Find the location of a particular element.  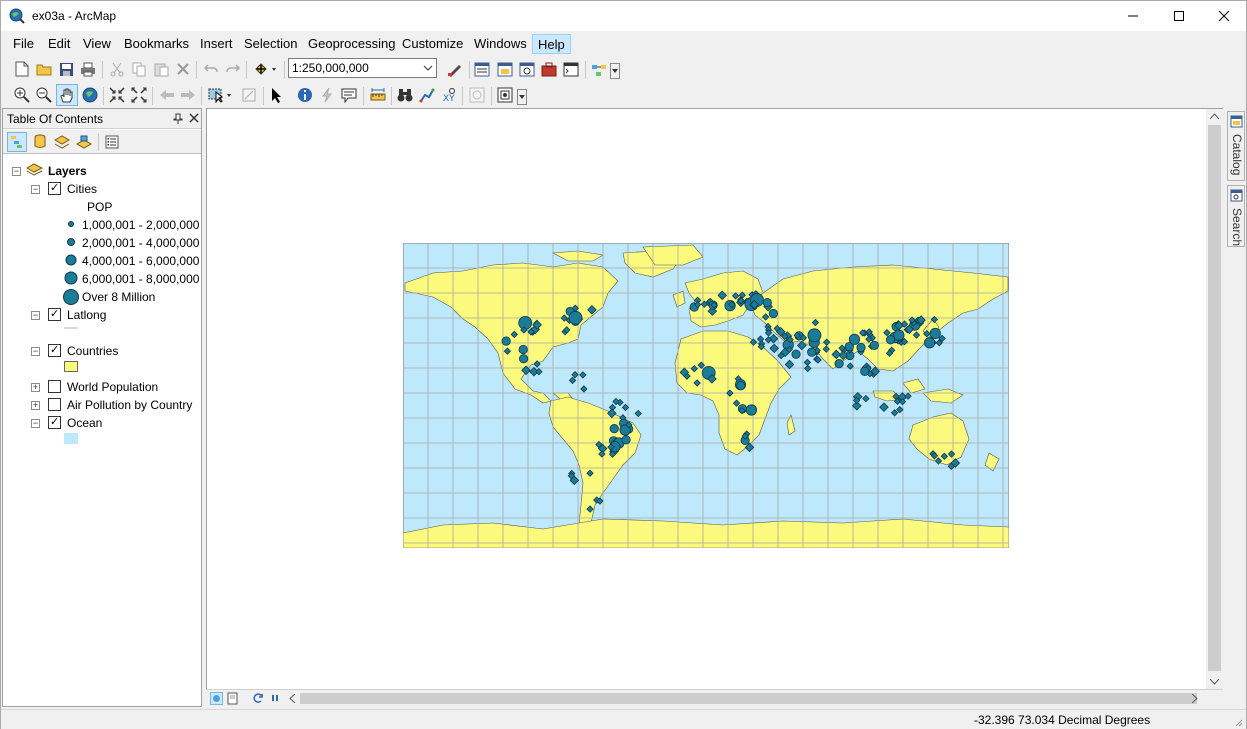

layer-latlong: Latlong is located at coordinates (86, 316).